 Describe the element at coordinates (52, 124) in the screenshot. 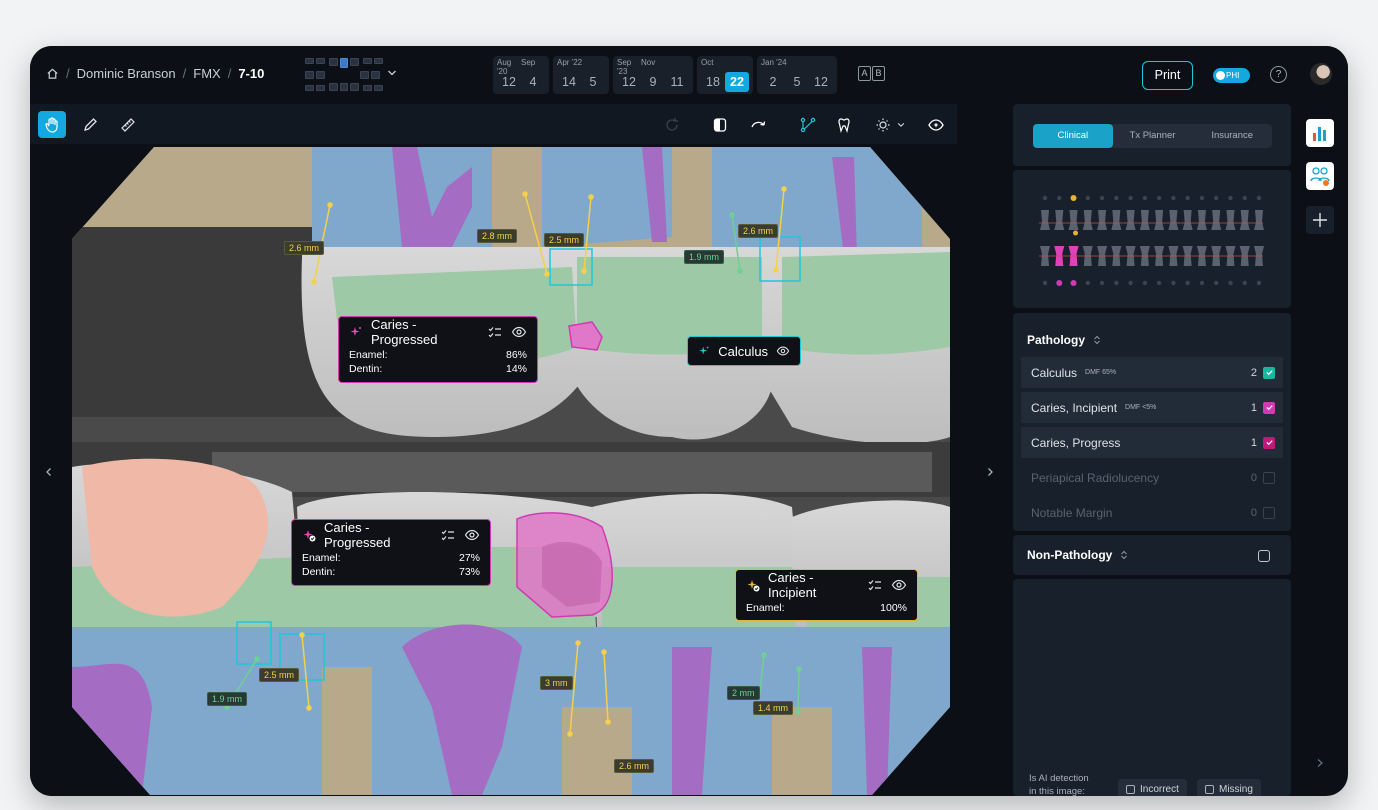

I see `pan-hand-icon` at that location.